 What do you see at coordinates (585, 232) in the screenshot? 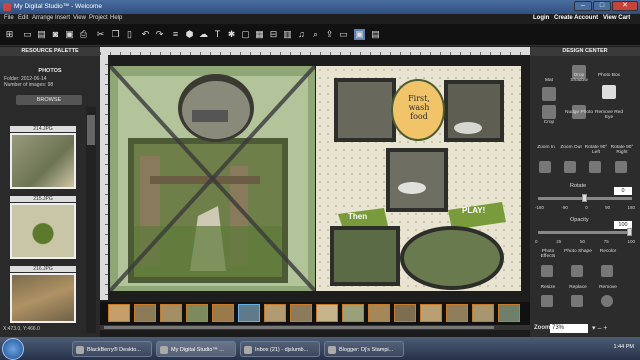
I see `opacity-slider` at bounding box center [585, 232].